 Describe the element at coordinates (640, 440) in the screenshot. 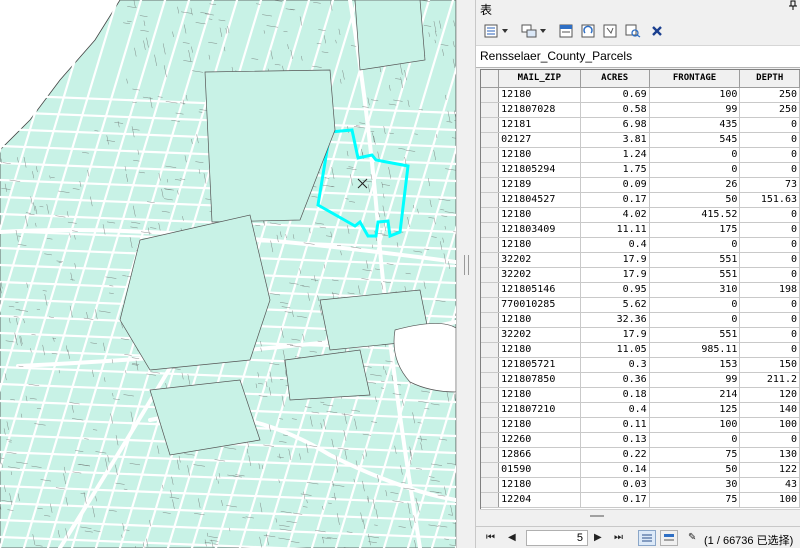

I see `table-row: 12260 0.13 0 0` at that location.